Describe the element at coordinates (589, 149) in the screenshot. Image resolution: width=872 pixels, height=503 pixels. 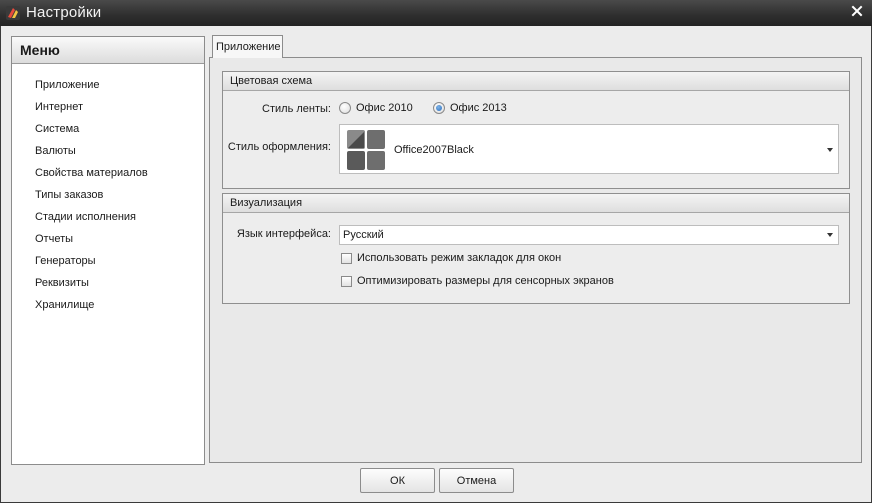
I see `skin-style-combobox: Office2007Black` at that location.